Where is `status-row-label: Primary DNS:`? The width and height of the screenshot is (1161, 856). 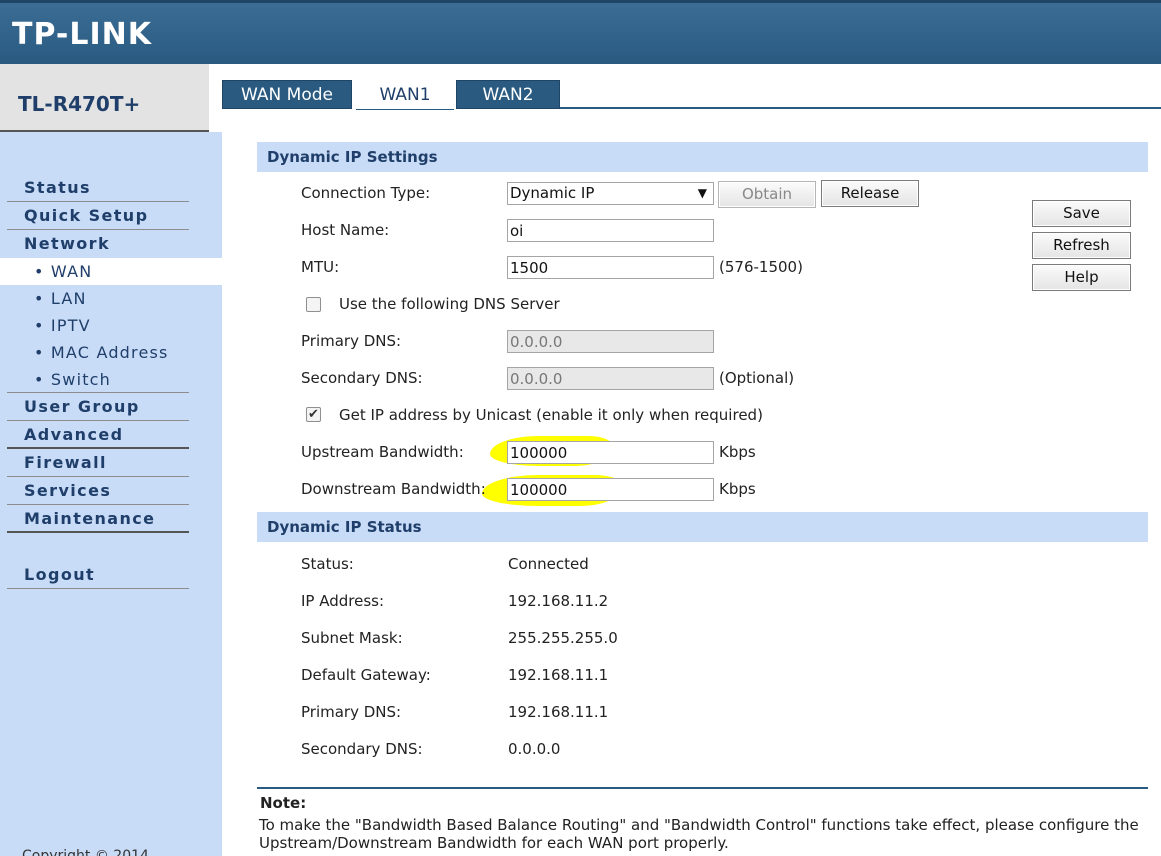 status-row-label: Primary DNS: is located at coordinates (351, 712).